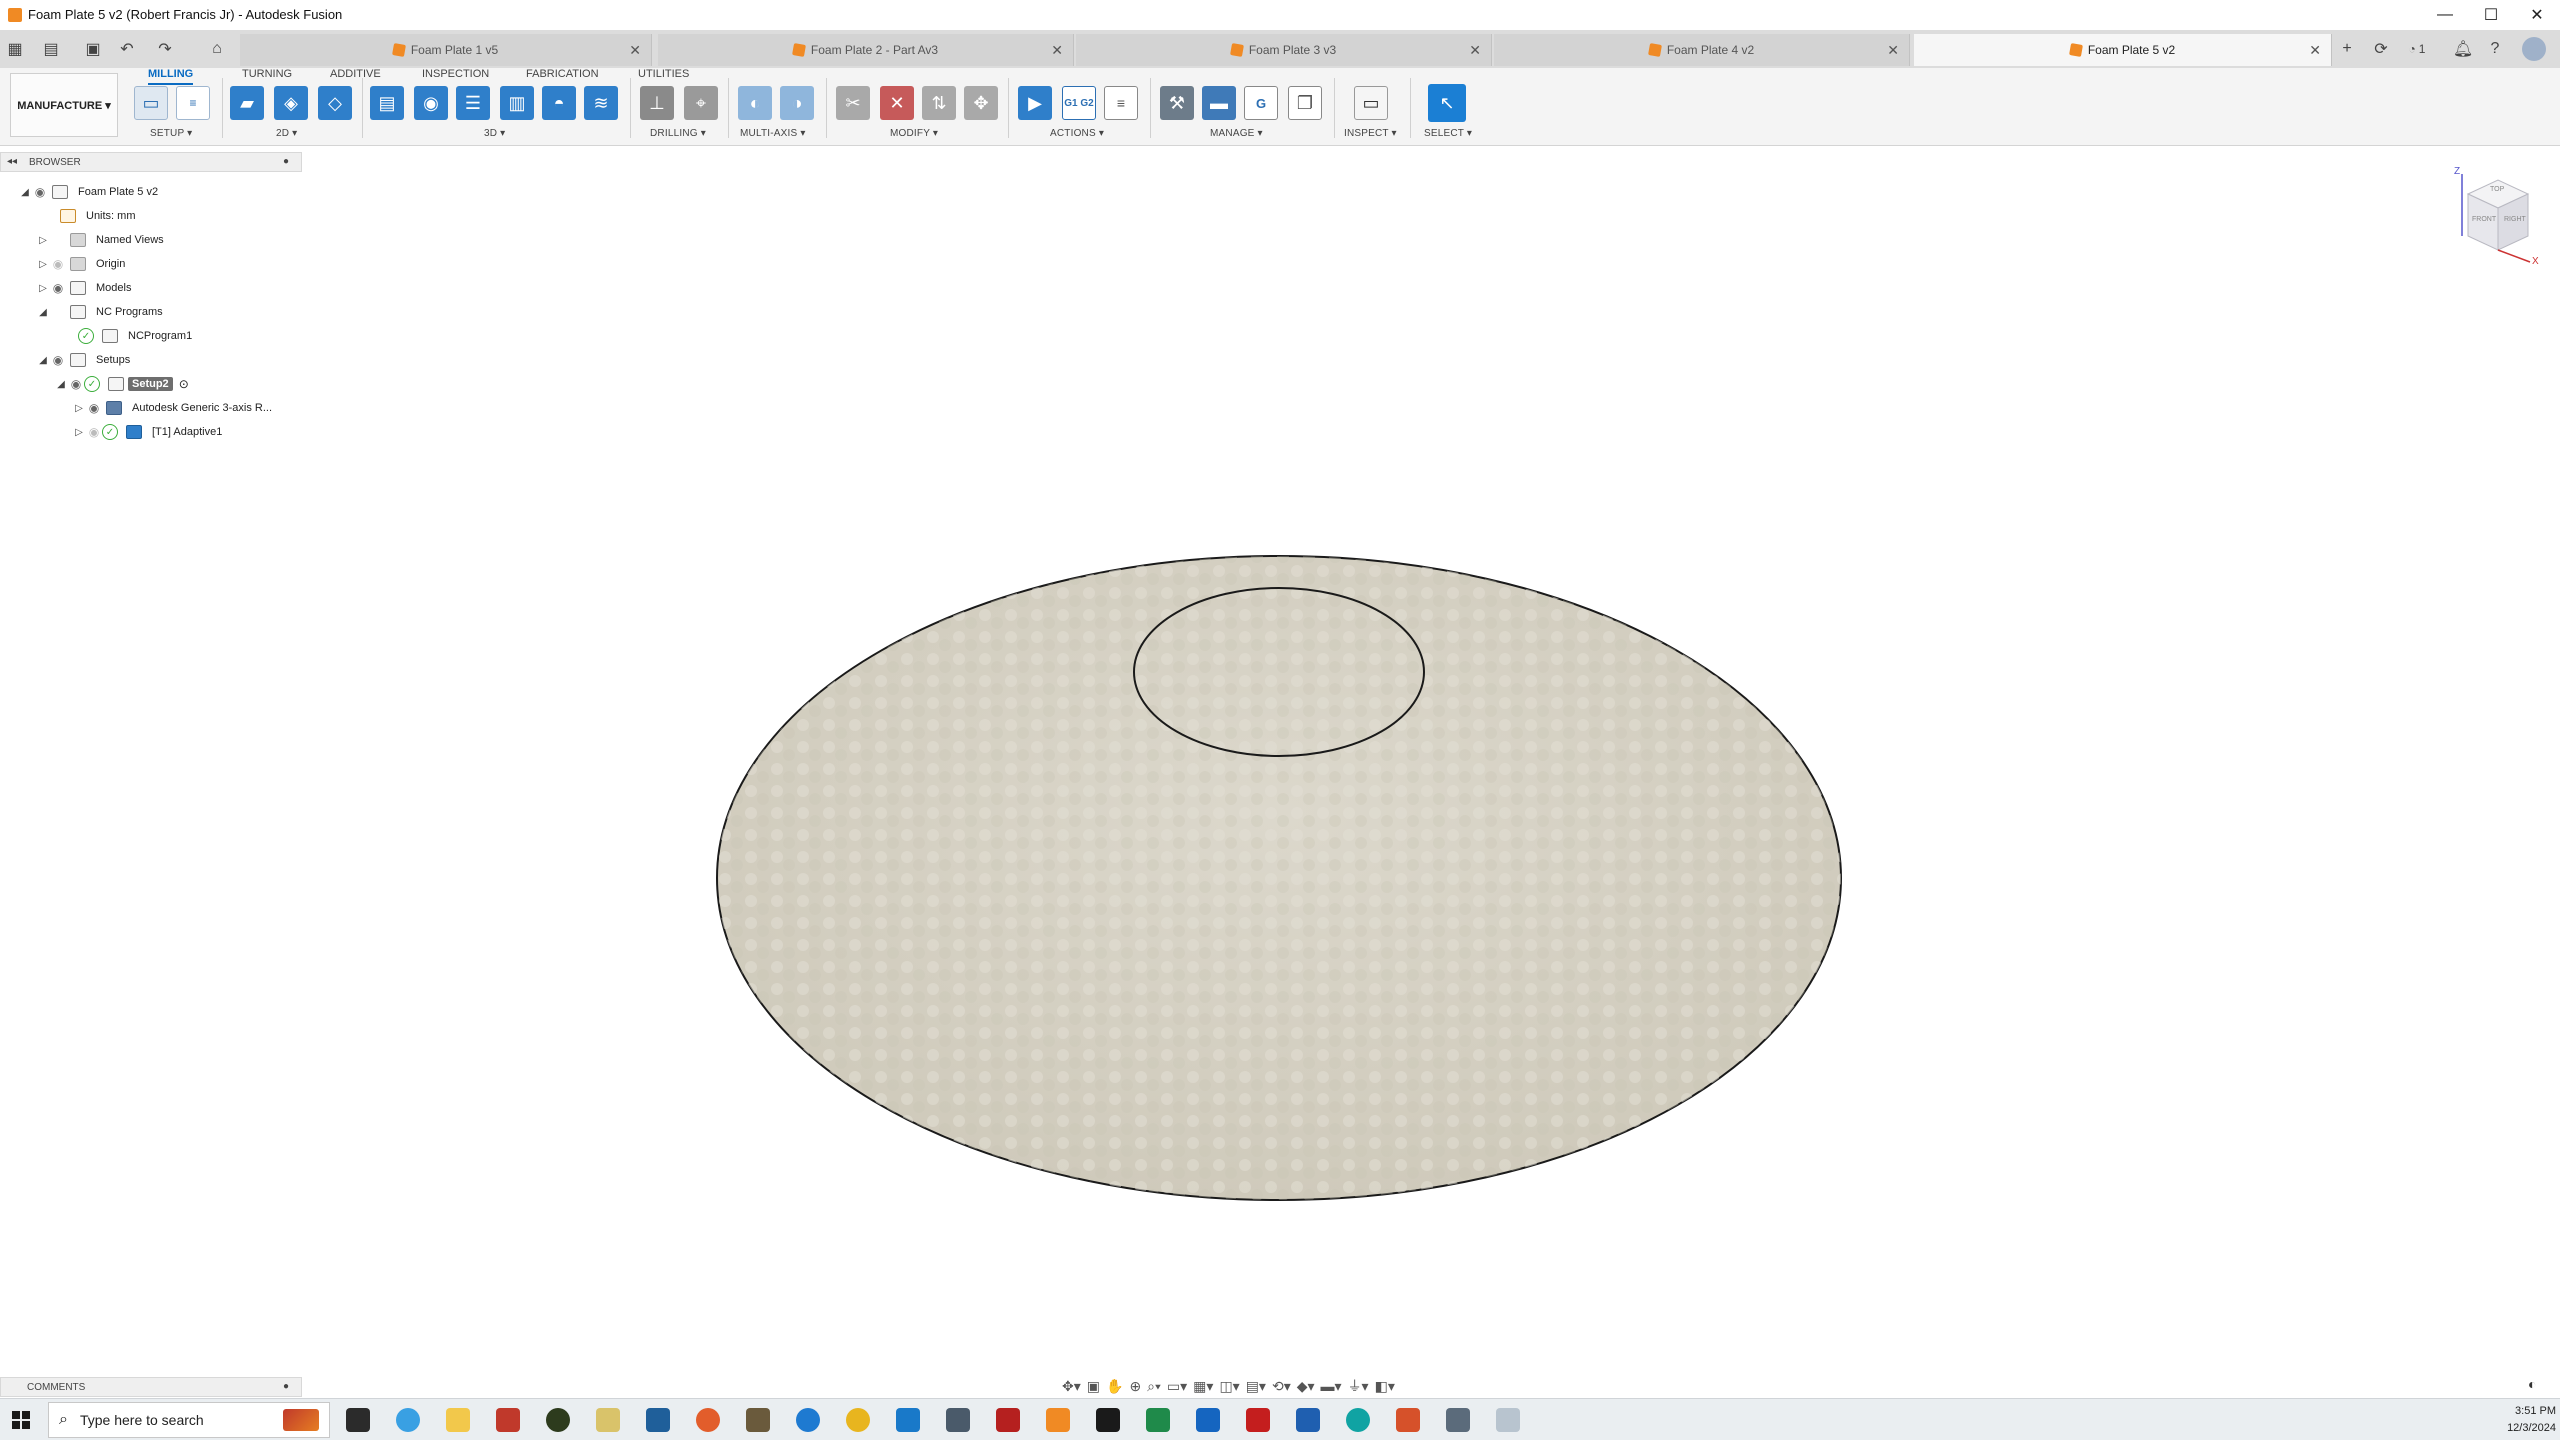  Describe the element at coordinates (1358, 1386) in the screenshot. I see `filter-icon: ⏚▾` at that location.